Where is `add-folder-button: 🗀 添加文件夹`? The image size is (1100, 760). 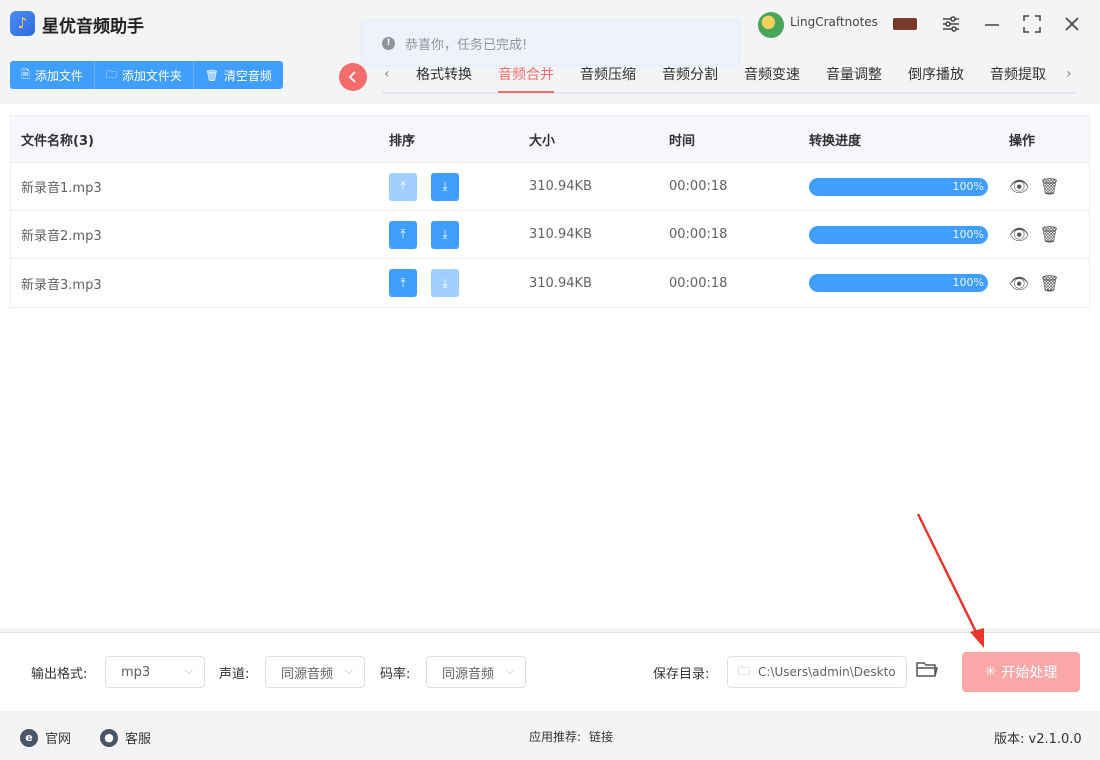 add-folder-button: 🗀 添加文件夹 is located at coordinates (144, 75).